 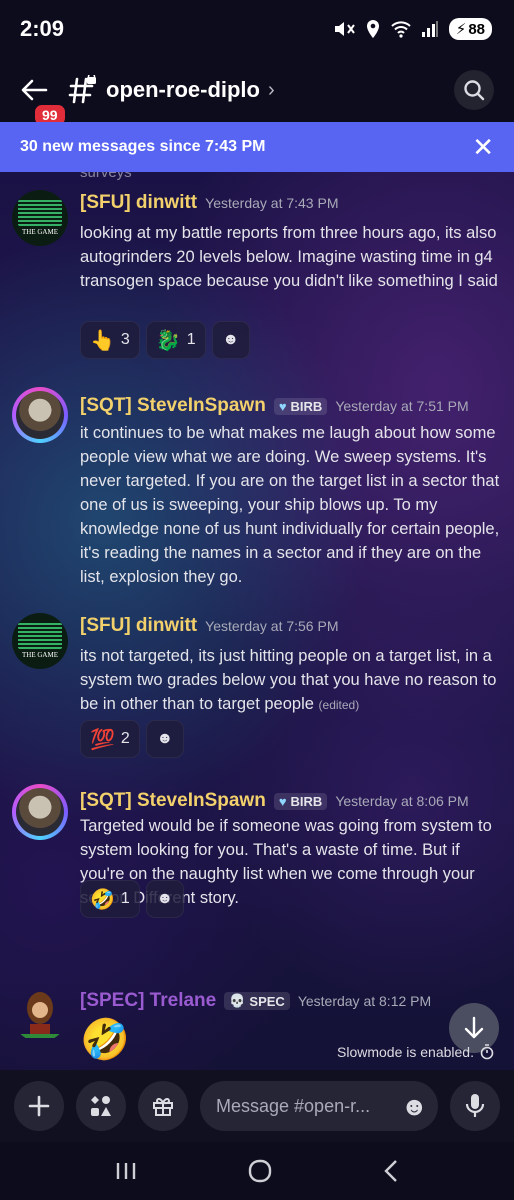 I want to click on slowmode-notice: Slowmode is enabled., so click(x=415, y=1052).